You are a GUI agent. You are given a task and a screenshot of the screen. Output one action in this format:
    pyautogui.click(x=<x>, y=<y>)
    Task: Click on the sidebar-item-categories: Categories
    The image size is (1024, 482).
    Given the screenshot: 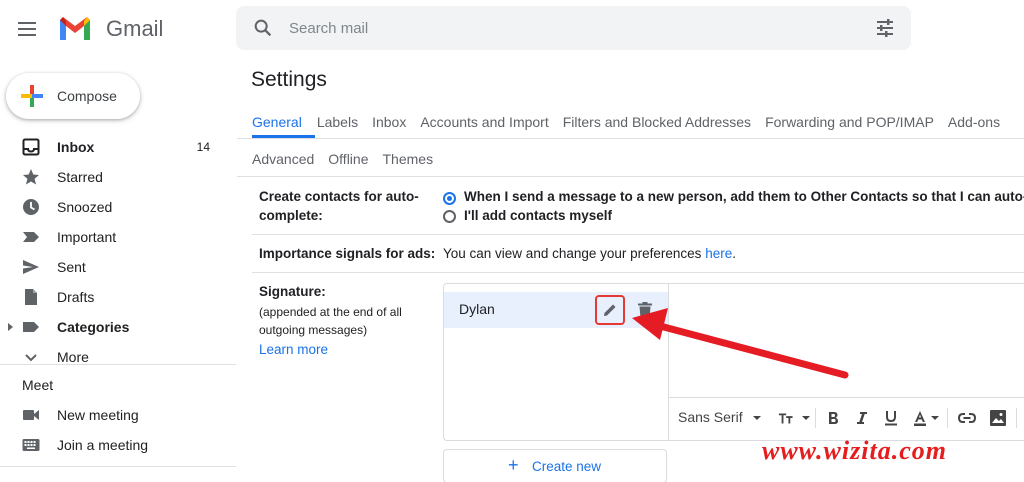 What is the action you would take?
    pyautogui.click(x=118, y=327)
    